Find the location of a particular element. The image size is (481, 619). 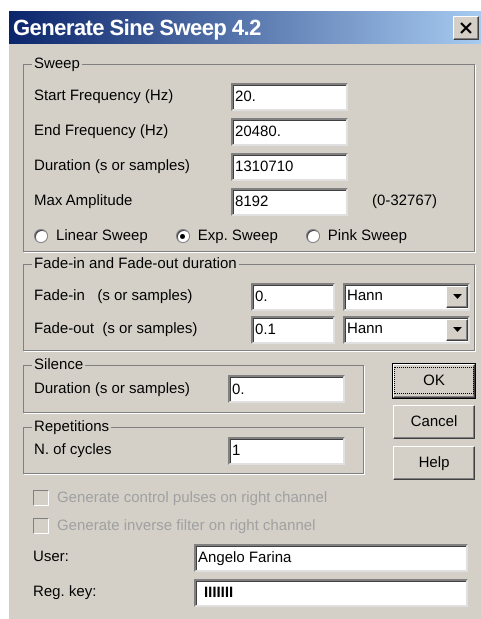

field-label: Fade-out (s or samples) is located at coordinates (116, 329).